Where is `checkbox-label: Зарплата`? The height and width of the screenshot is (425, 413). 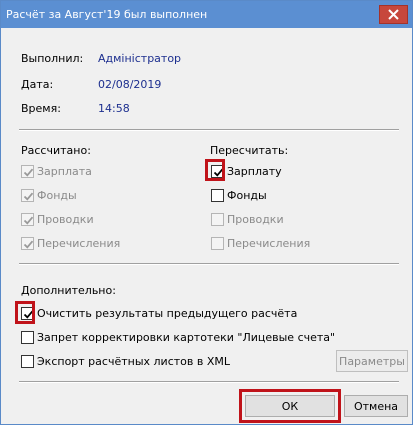
checkbox-label: Зарплата is located at coordinates (64, 171).